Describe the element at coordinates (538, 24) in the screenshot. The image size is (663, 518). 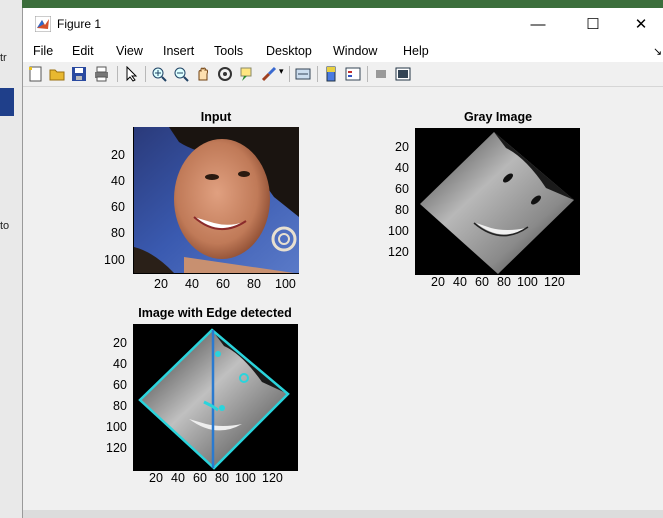
I see `minimize-button: —` at that location.